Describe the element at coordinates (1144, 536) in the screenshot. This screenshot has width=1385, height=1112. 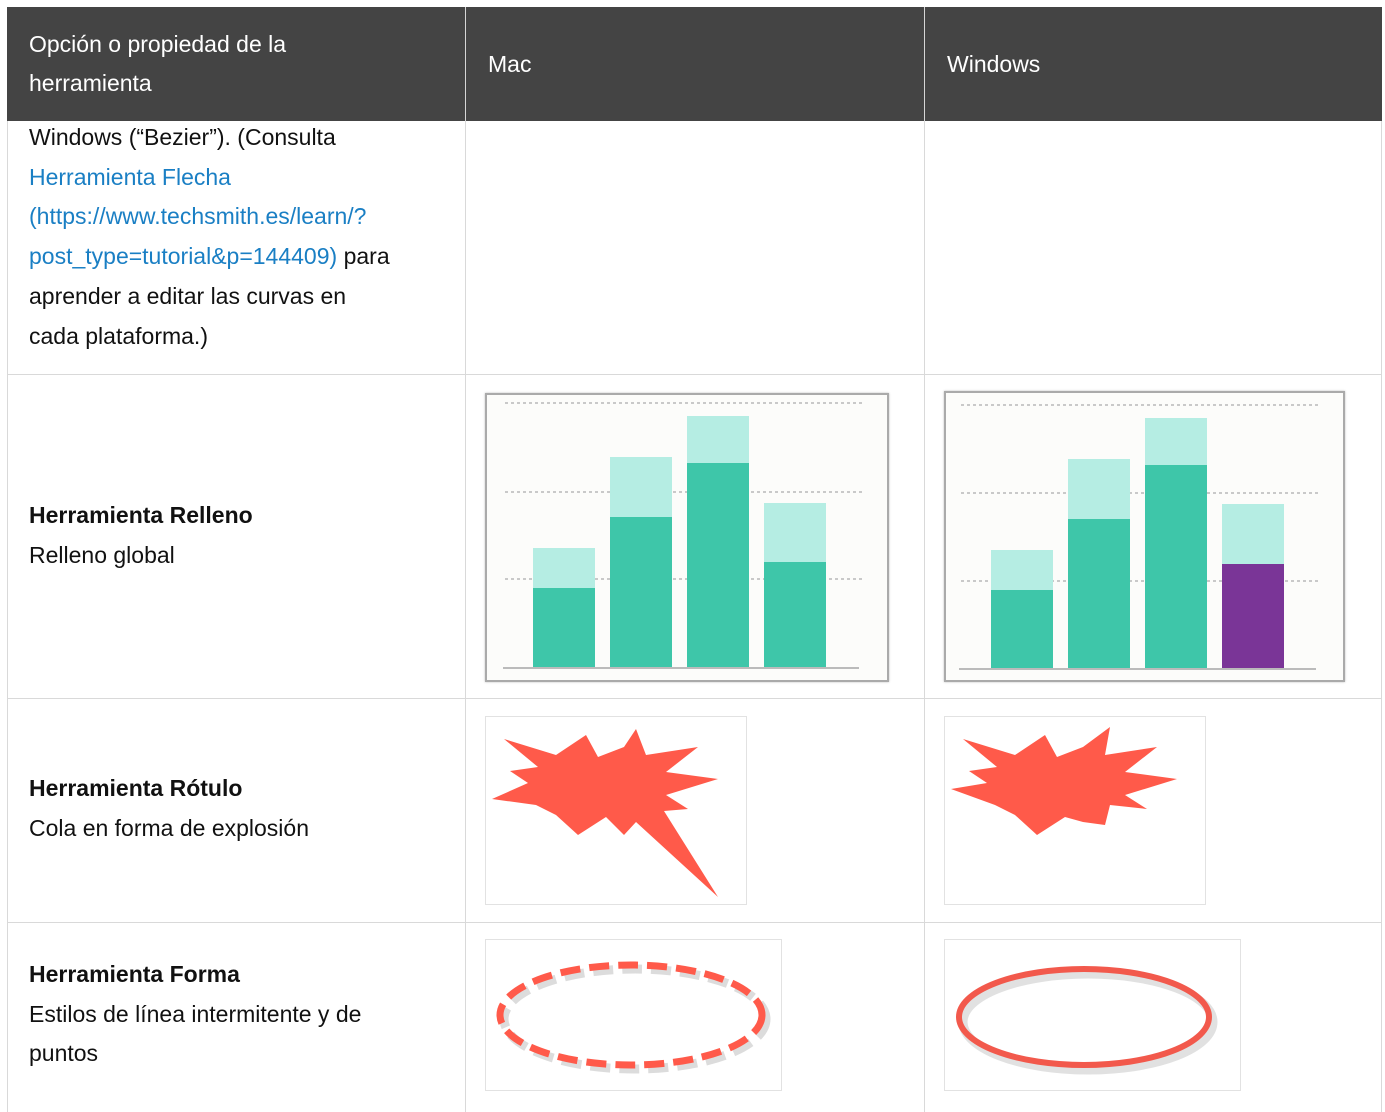
I see `fill-windows-image` at that location.